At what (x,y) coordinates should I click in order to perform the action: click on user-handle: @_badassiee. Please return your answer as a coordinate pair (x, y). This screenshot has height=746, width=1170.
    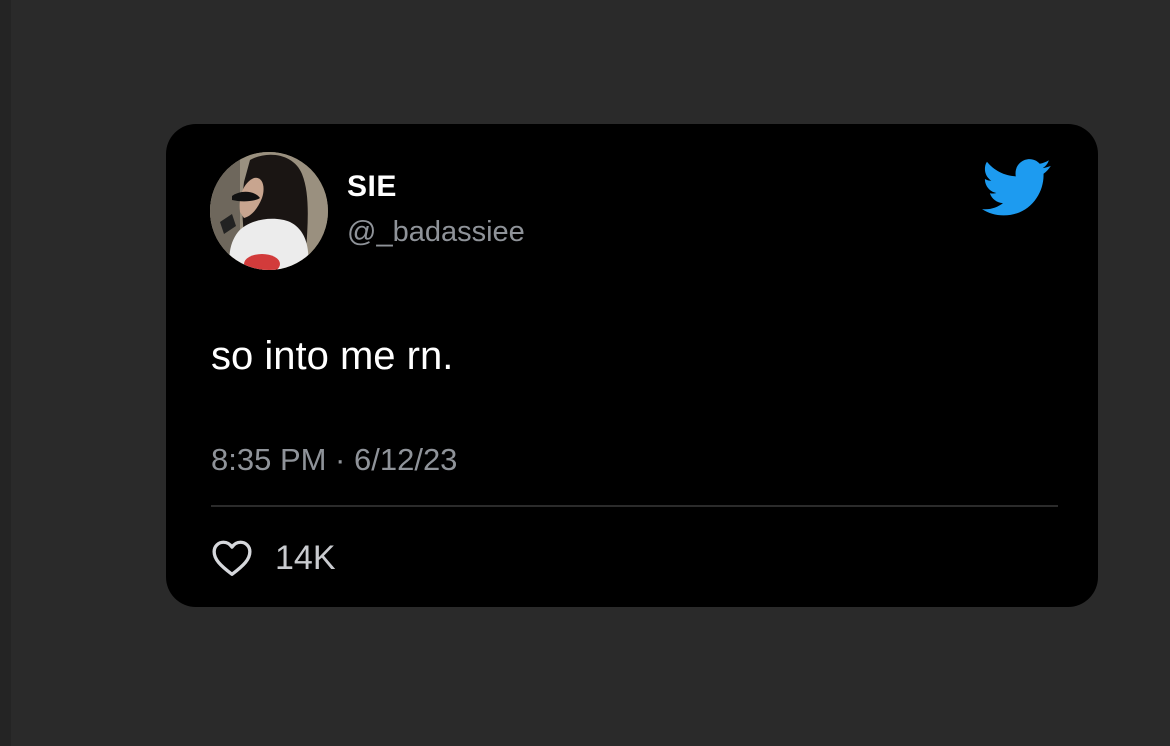
    Looking at the image, I should click on (436, 232).